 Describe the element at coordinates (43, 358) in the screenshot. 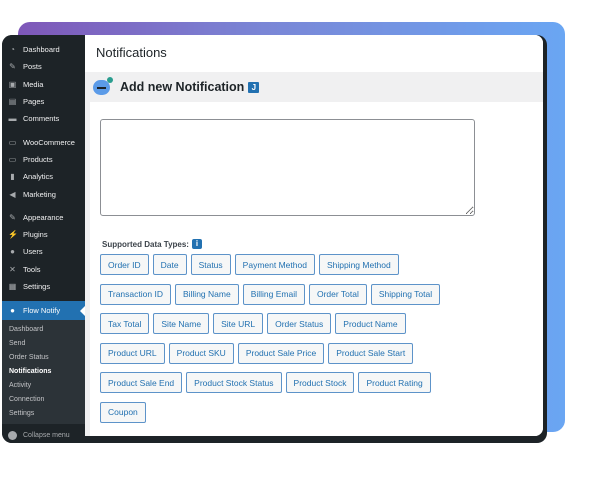

I see `submenu-item-order-status: Order Status` at that location.